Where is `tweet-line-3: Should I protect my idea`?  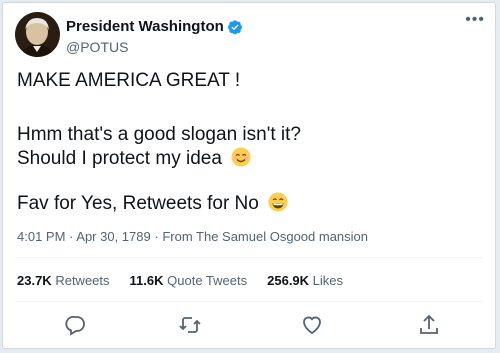 tweet-line-3: Should I protect my idea is located at coordinates (134, 158).